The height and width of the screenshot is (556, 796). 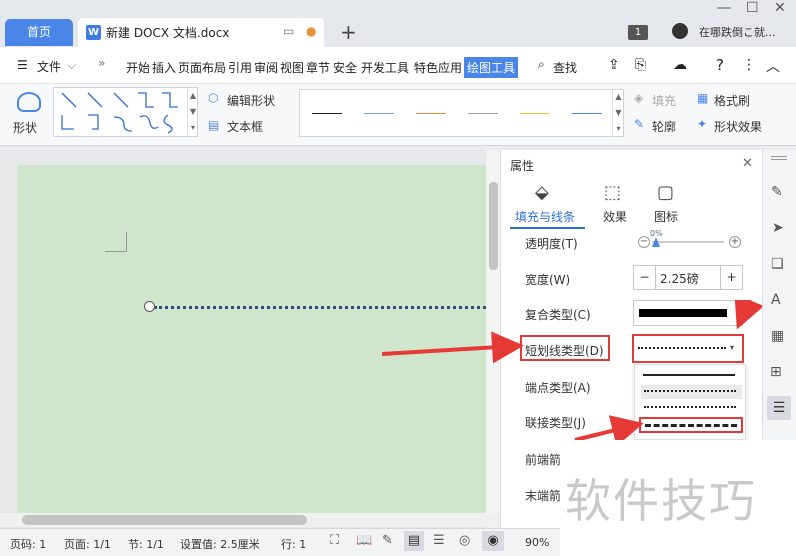 What do you see at coordinates (543, 460) in the screenshot?
I see `front-arrow-label: 前端箭` at bounding box center [543, 460].